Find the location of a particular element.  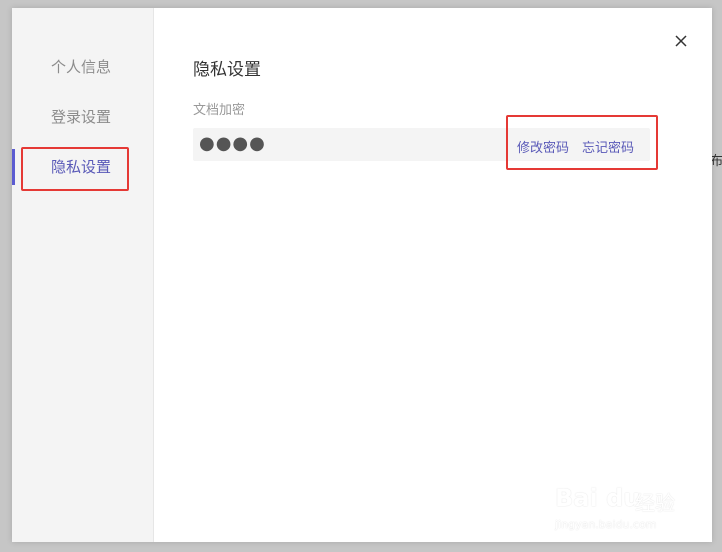

document-encryption-label: 文档加密 is located at coordinates (219, 110).